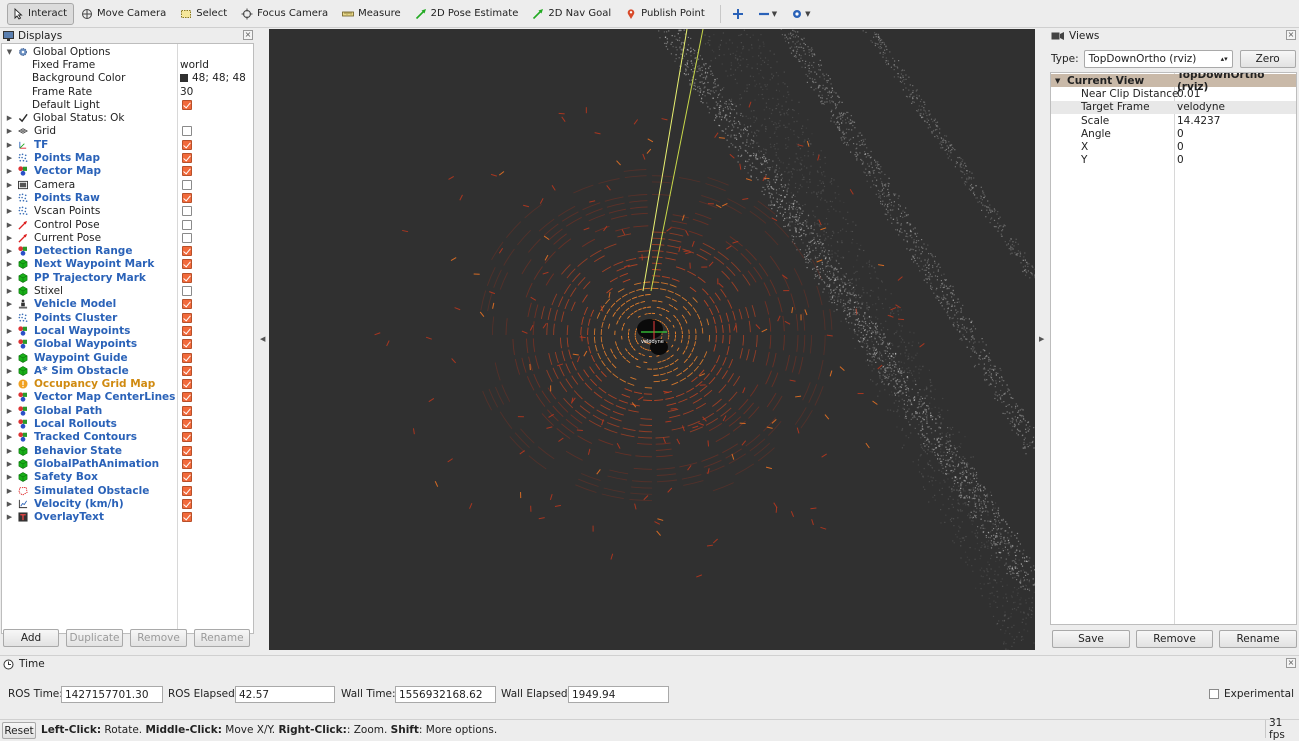 The height and width of the screenshot is (741, 1299). Describe the element at coordinates (127, 277) in the screenshot. I see `display-pp-trajectory-mark: ▶PP Trajectory Mark` at that location.